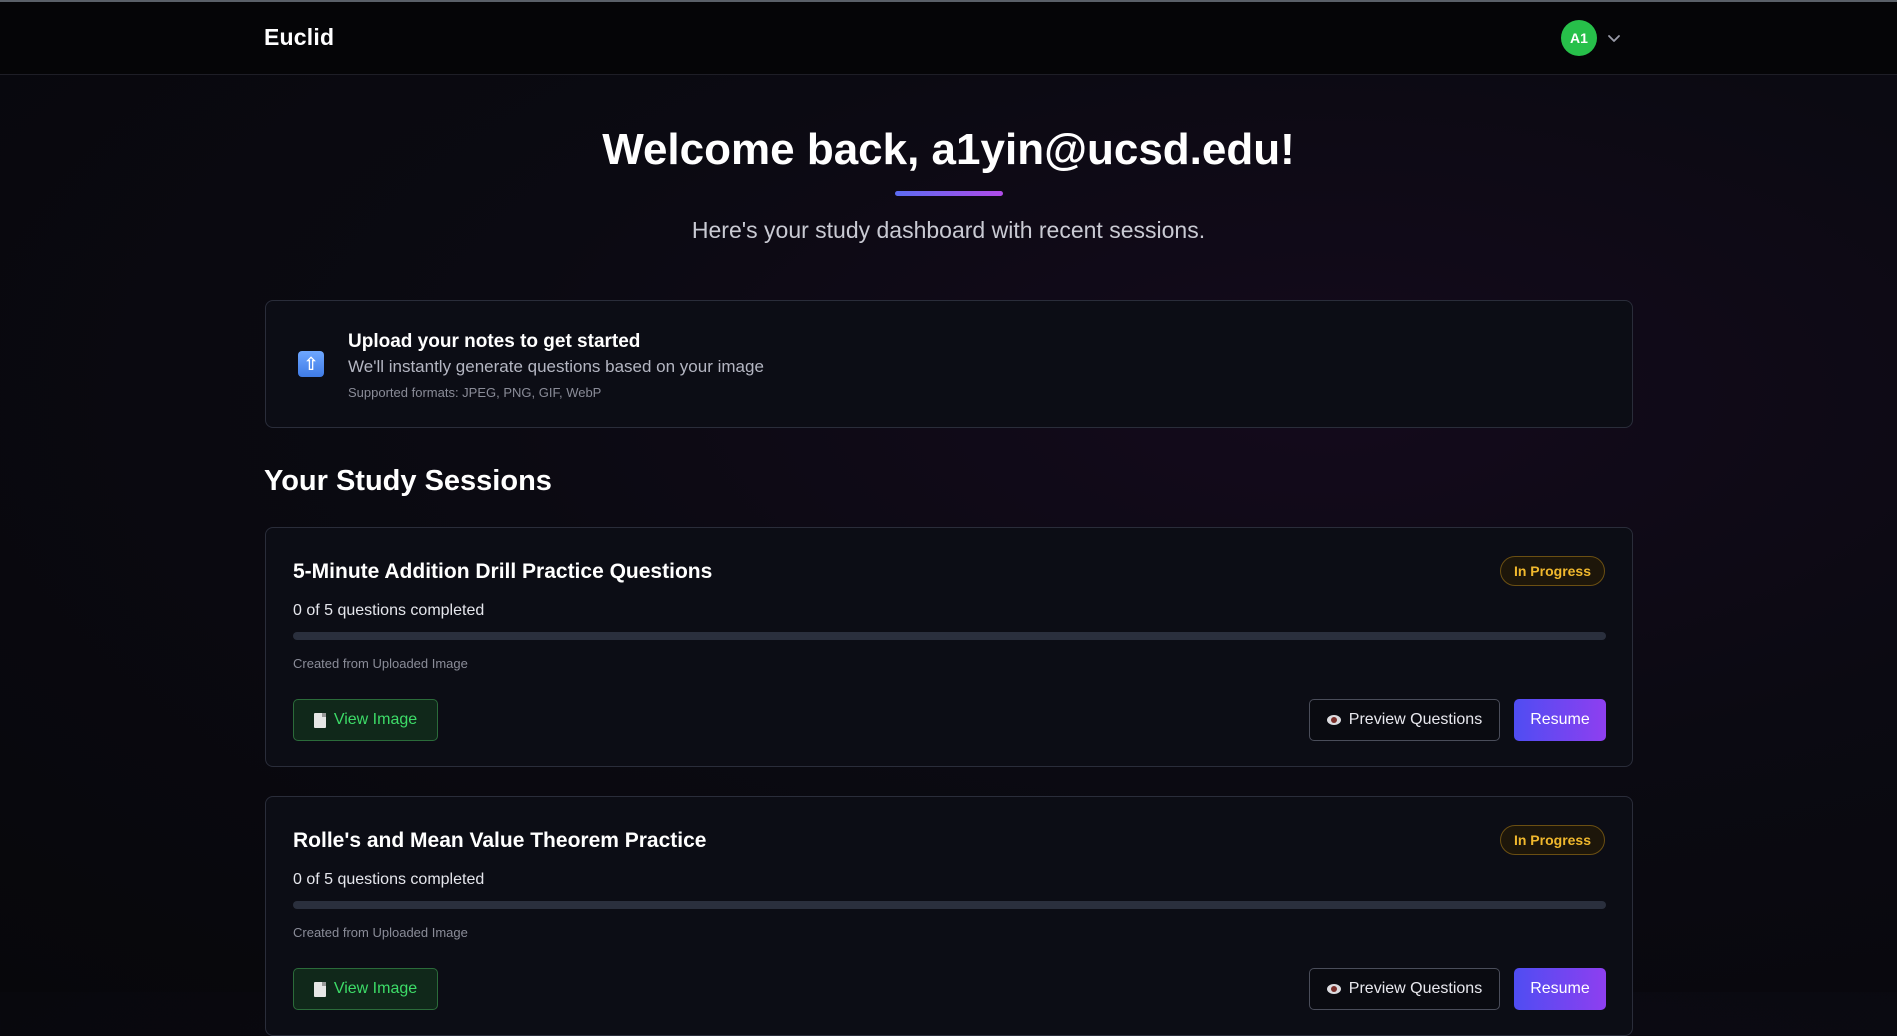 The image size is (1897, 1036). What do you see at coordinates (475, 392) in the screenshot?
I see `upload-formats: Supported formats: JPEG, PNG, GIF, WebP` at bounding box center [475, 392].